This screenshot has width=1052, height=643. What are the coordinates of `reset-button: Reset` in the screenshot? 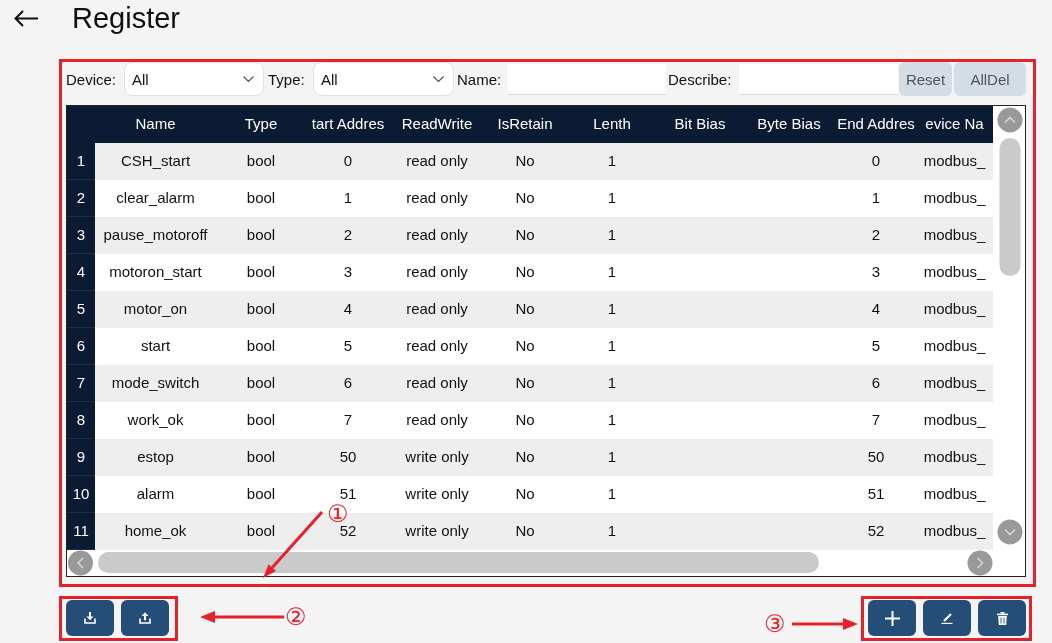 It's located at (925, 79).